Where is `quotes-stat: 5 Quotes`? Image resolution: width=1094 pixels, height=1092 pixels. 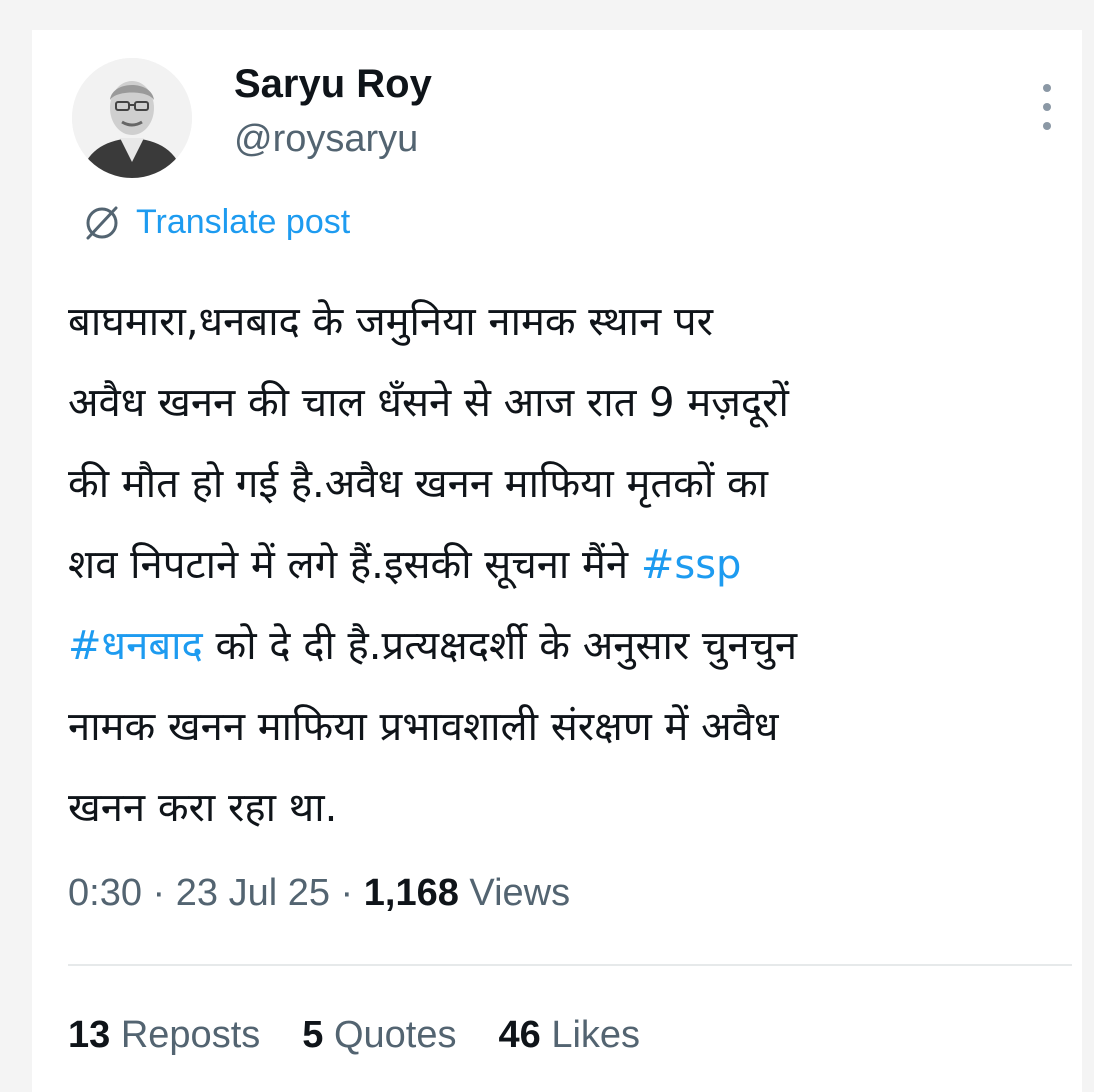 quotes-stat: 5 Quotes is located at coordinates (379, 1035).